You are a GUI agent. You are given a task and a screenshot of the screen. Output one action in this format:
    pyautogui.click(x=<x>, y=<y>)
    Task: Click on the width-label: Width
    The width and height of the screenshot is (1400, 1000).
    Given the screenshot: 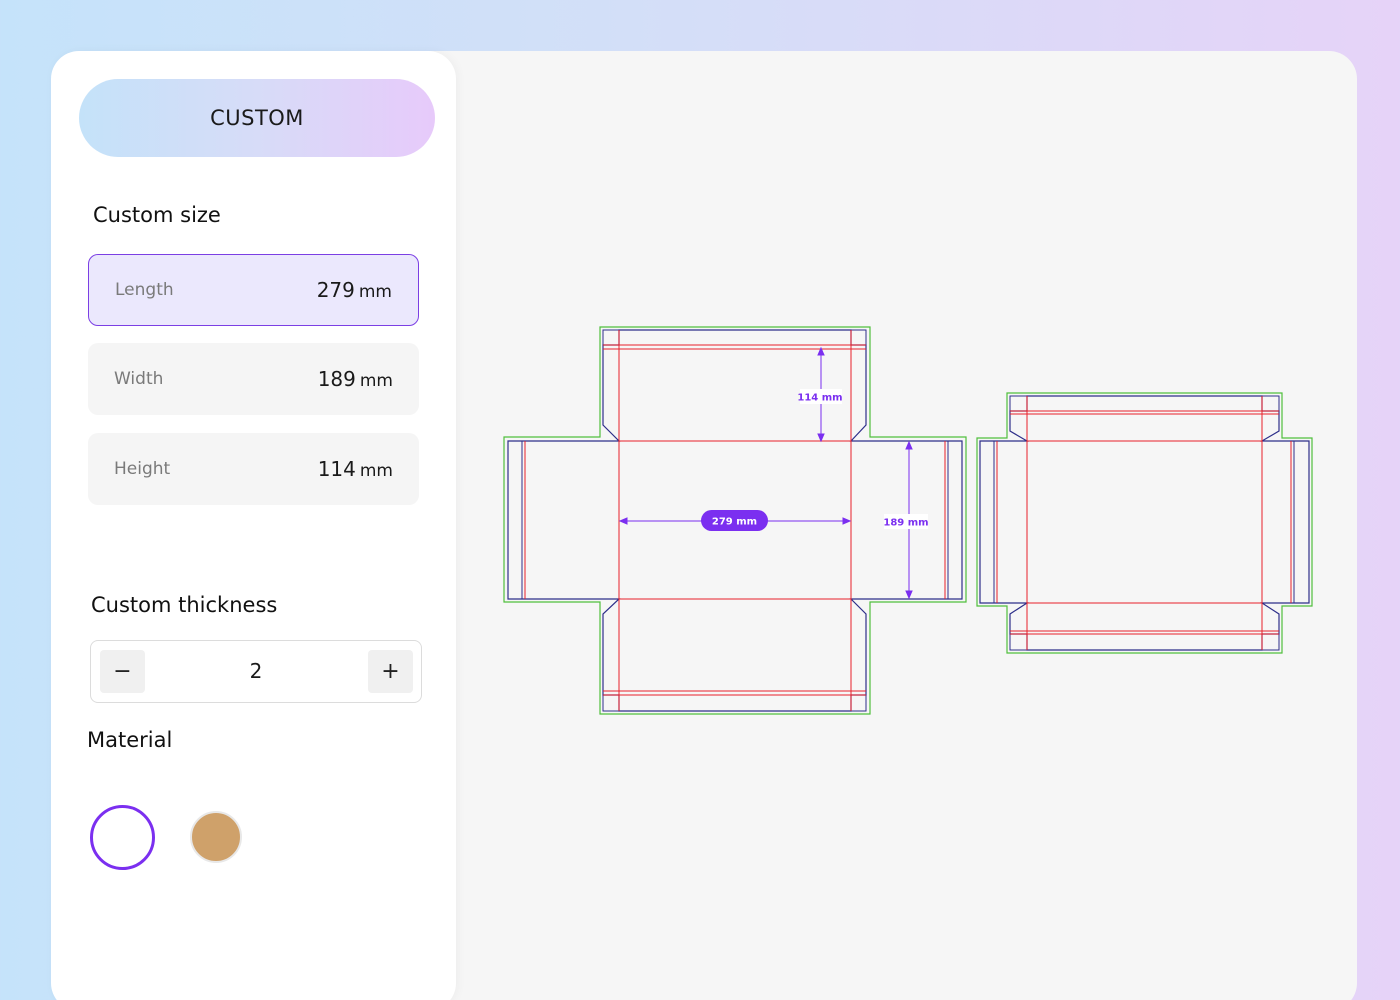 What is the action you would take?
    pyautogui.click(x=139, y=379)
    